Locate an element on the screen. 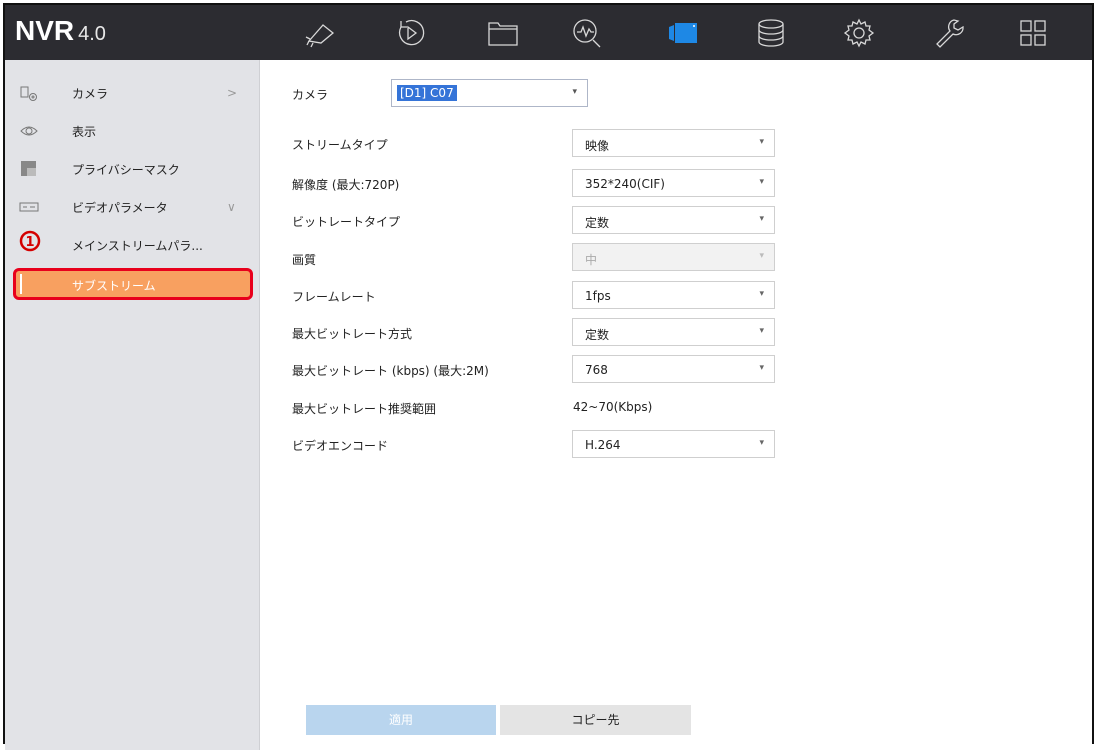 This screenshot has height=750, width=1097. camera-label: カメラ is located at coordinates (310, 95).